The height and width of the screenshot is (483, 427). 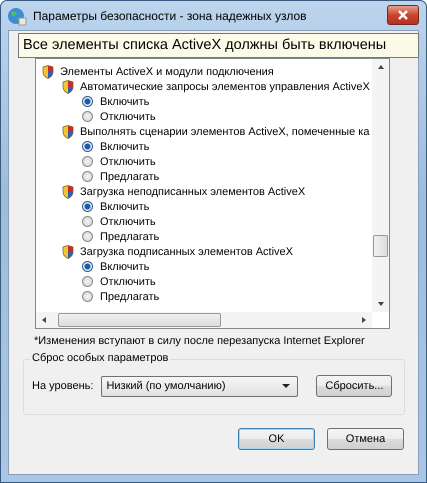 I want to click on setting-label: Загрузка неподписанных элементов ActiveX, so click(x=193, y=192).